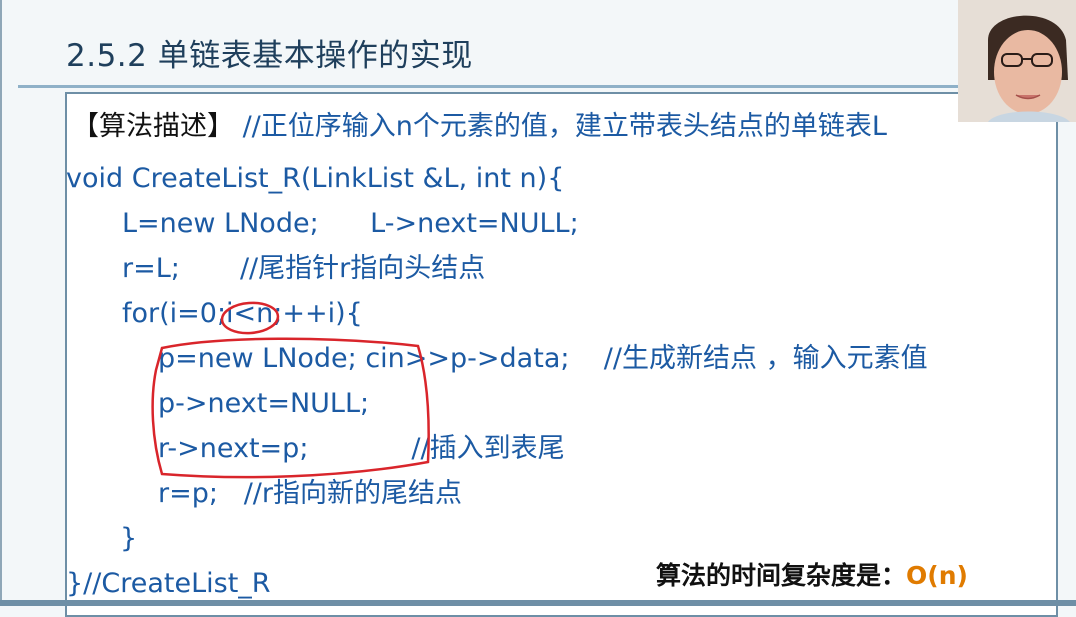  What do you see at coordinates (290, 408) in the screenshot?
I see `ink-rectangle-loop-body` at bounding box center [290, 408].